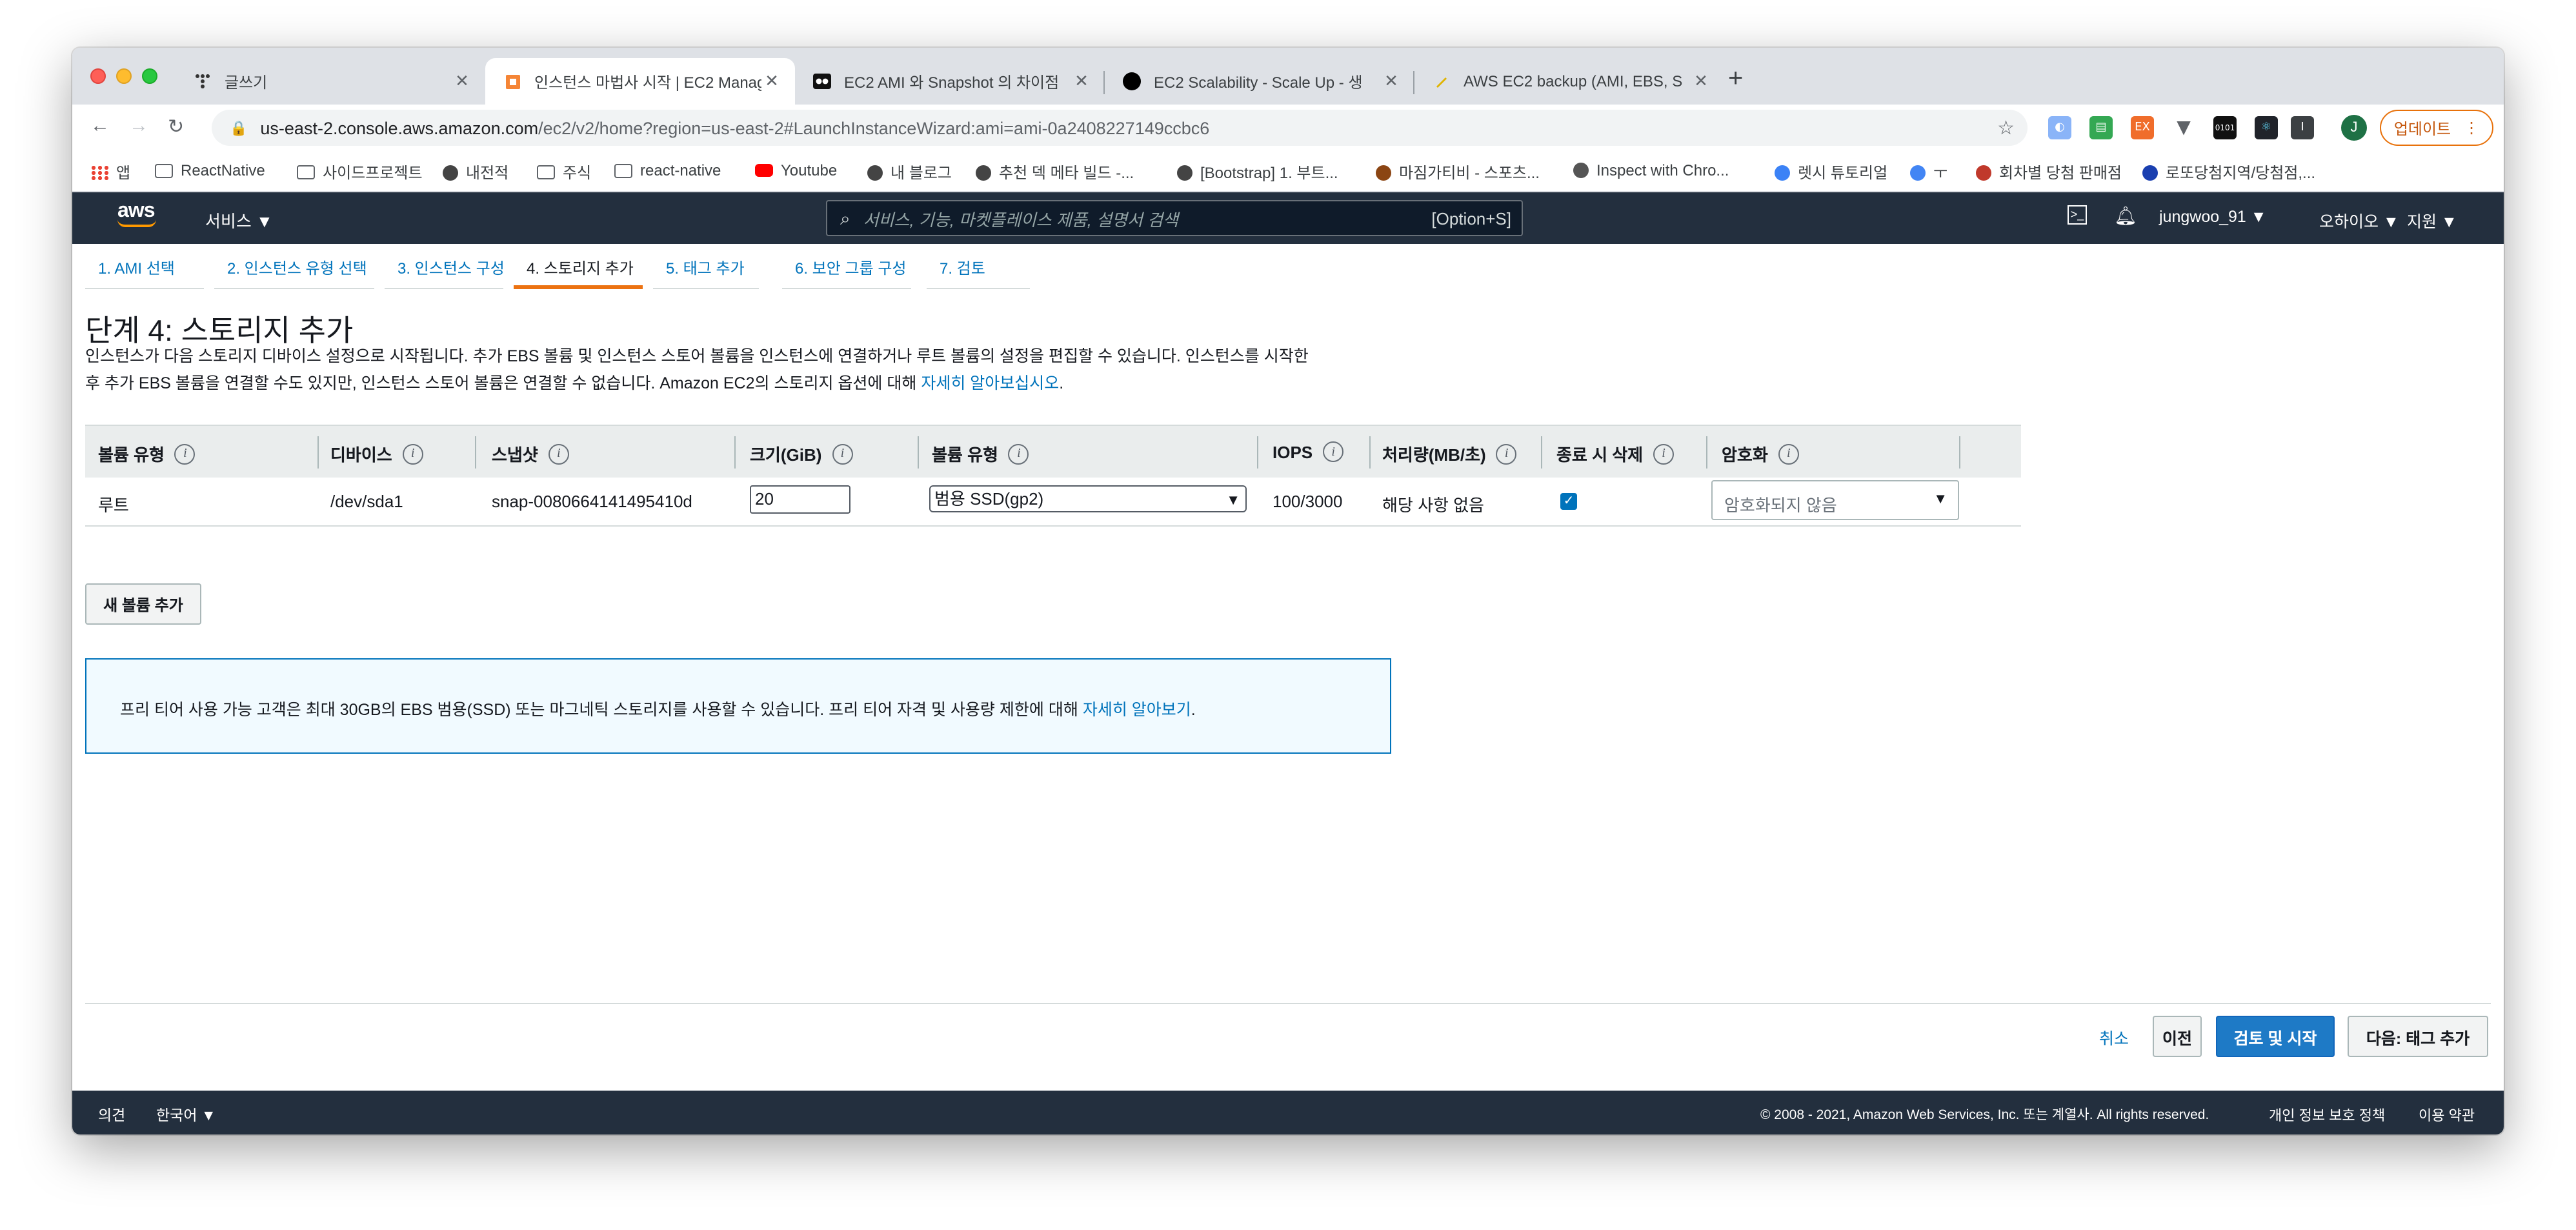 This screenshot has width=2576, height=1230. Describe the element at coordinates (2275, 1036) in the screenshot. I see `review-and-launch-button: 검토 및 시작` at that location.